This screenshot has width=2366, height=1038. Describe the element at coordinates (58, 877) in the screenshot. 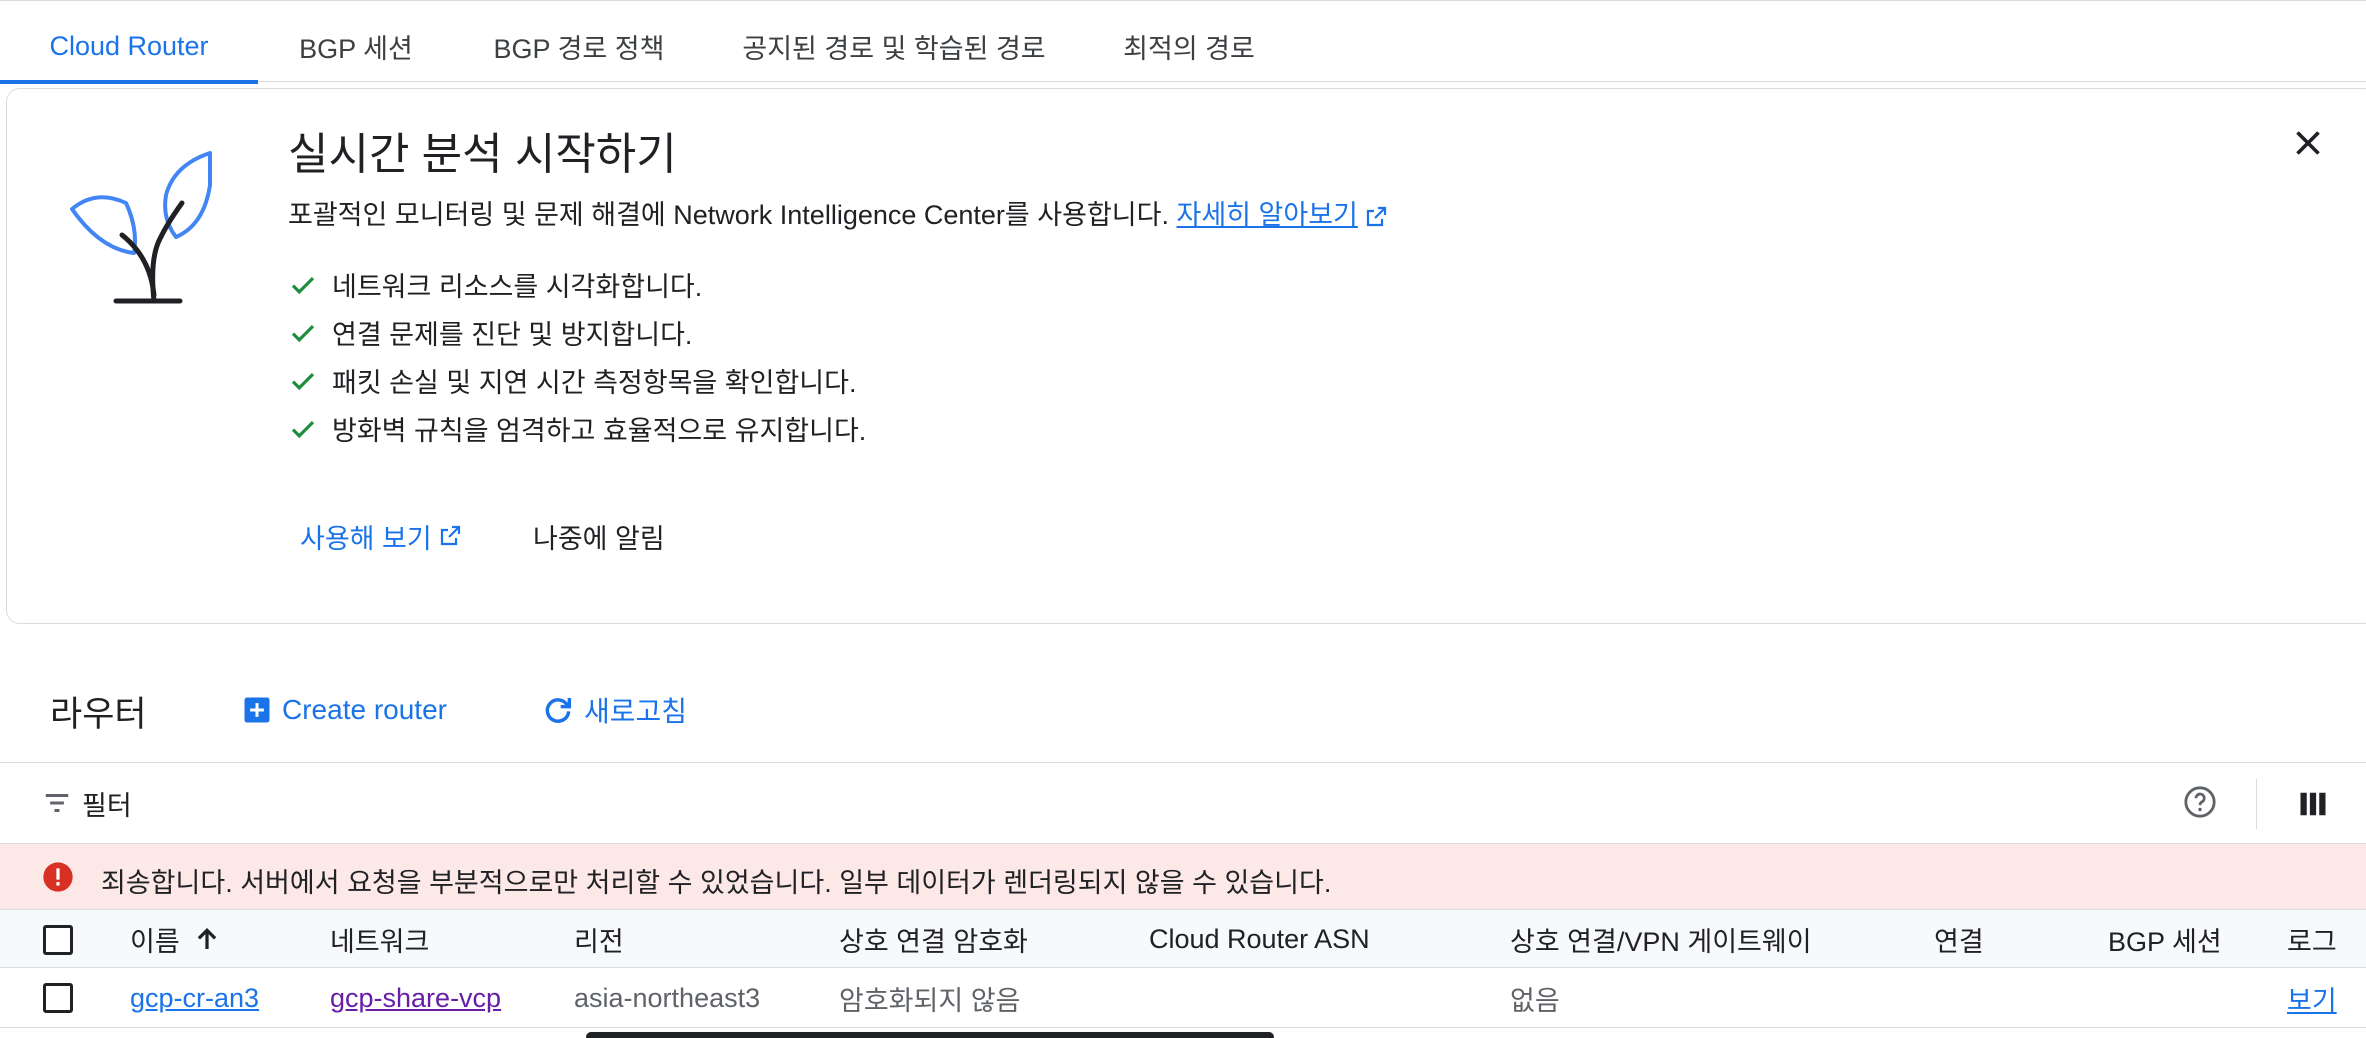

I see `error-icon` at that location.